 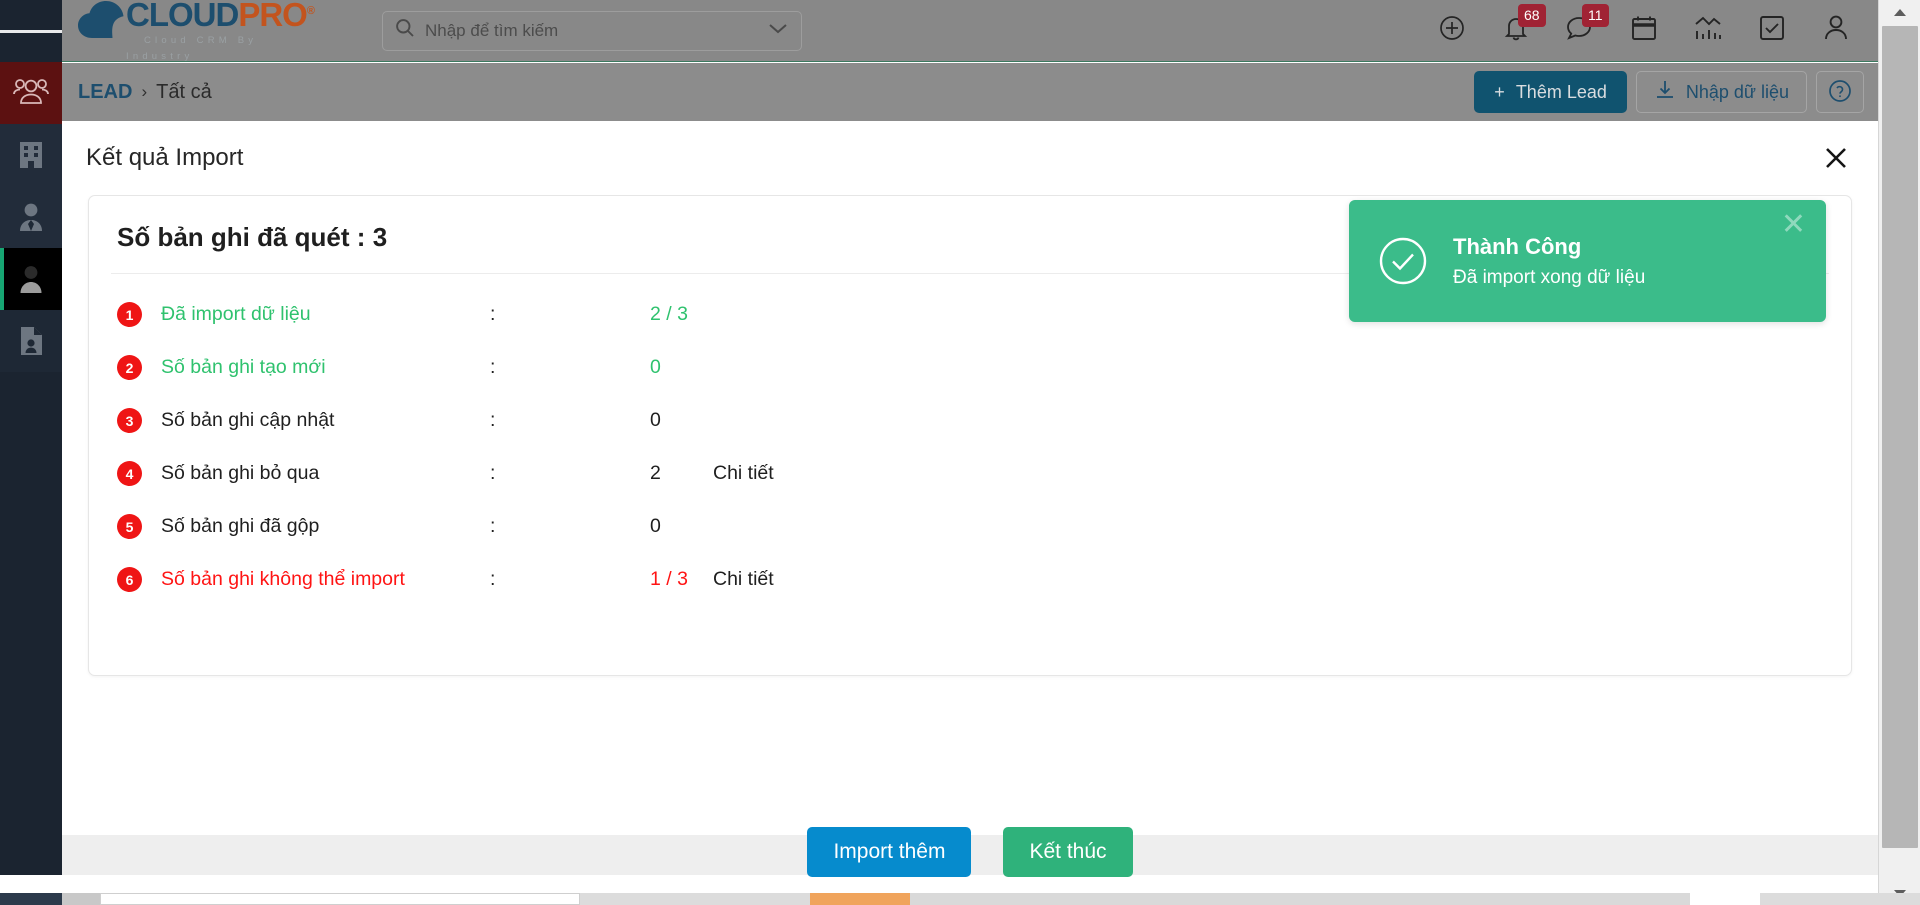 I want to click on page-actions: + Thêm Lead Nhập dữ liệu, so click(x=1676, y=92).